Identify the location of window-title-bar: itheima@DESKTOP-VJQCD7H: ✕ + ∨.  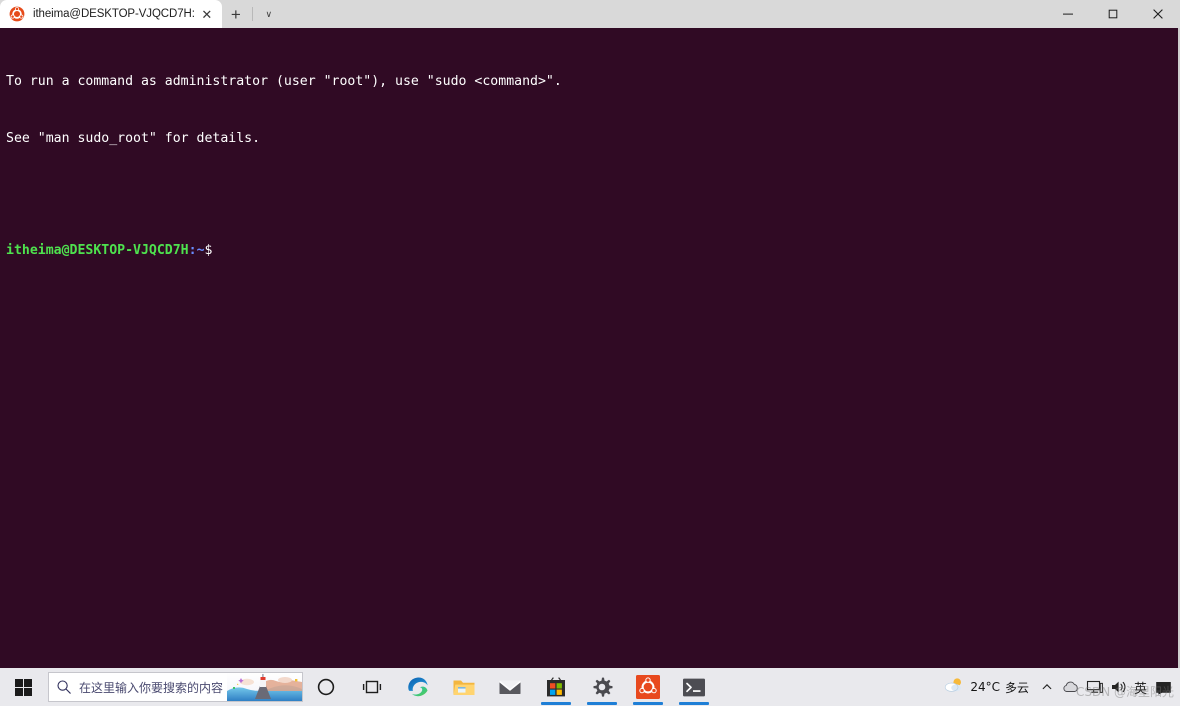
(590, 14).